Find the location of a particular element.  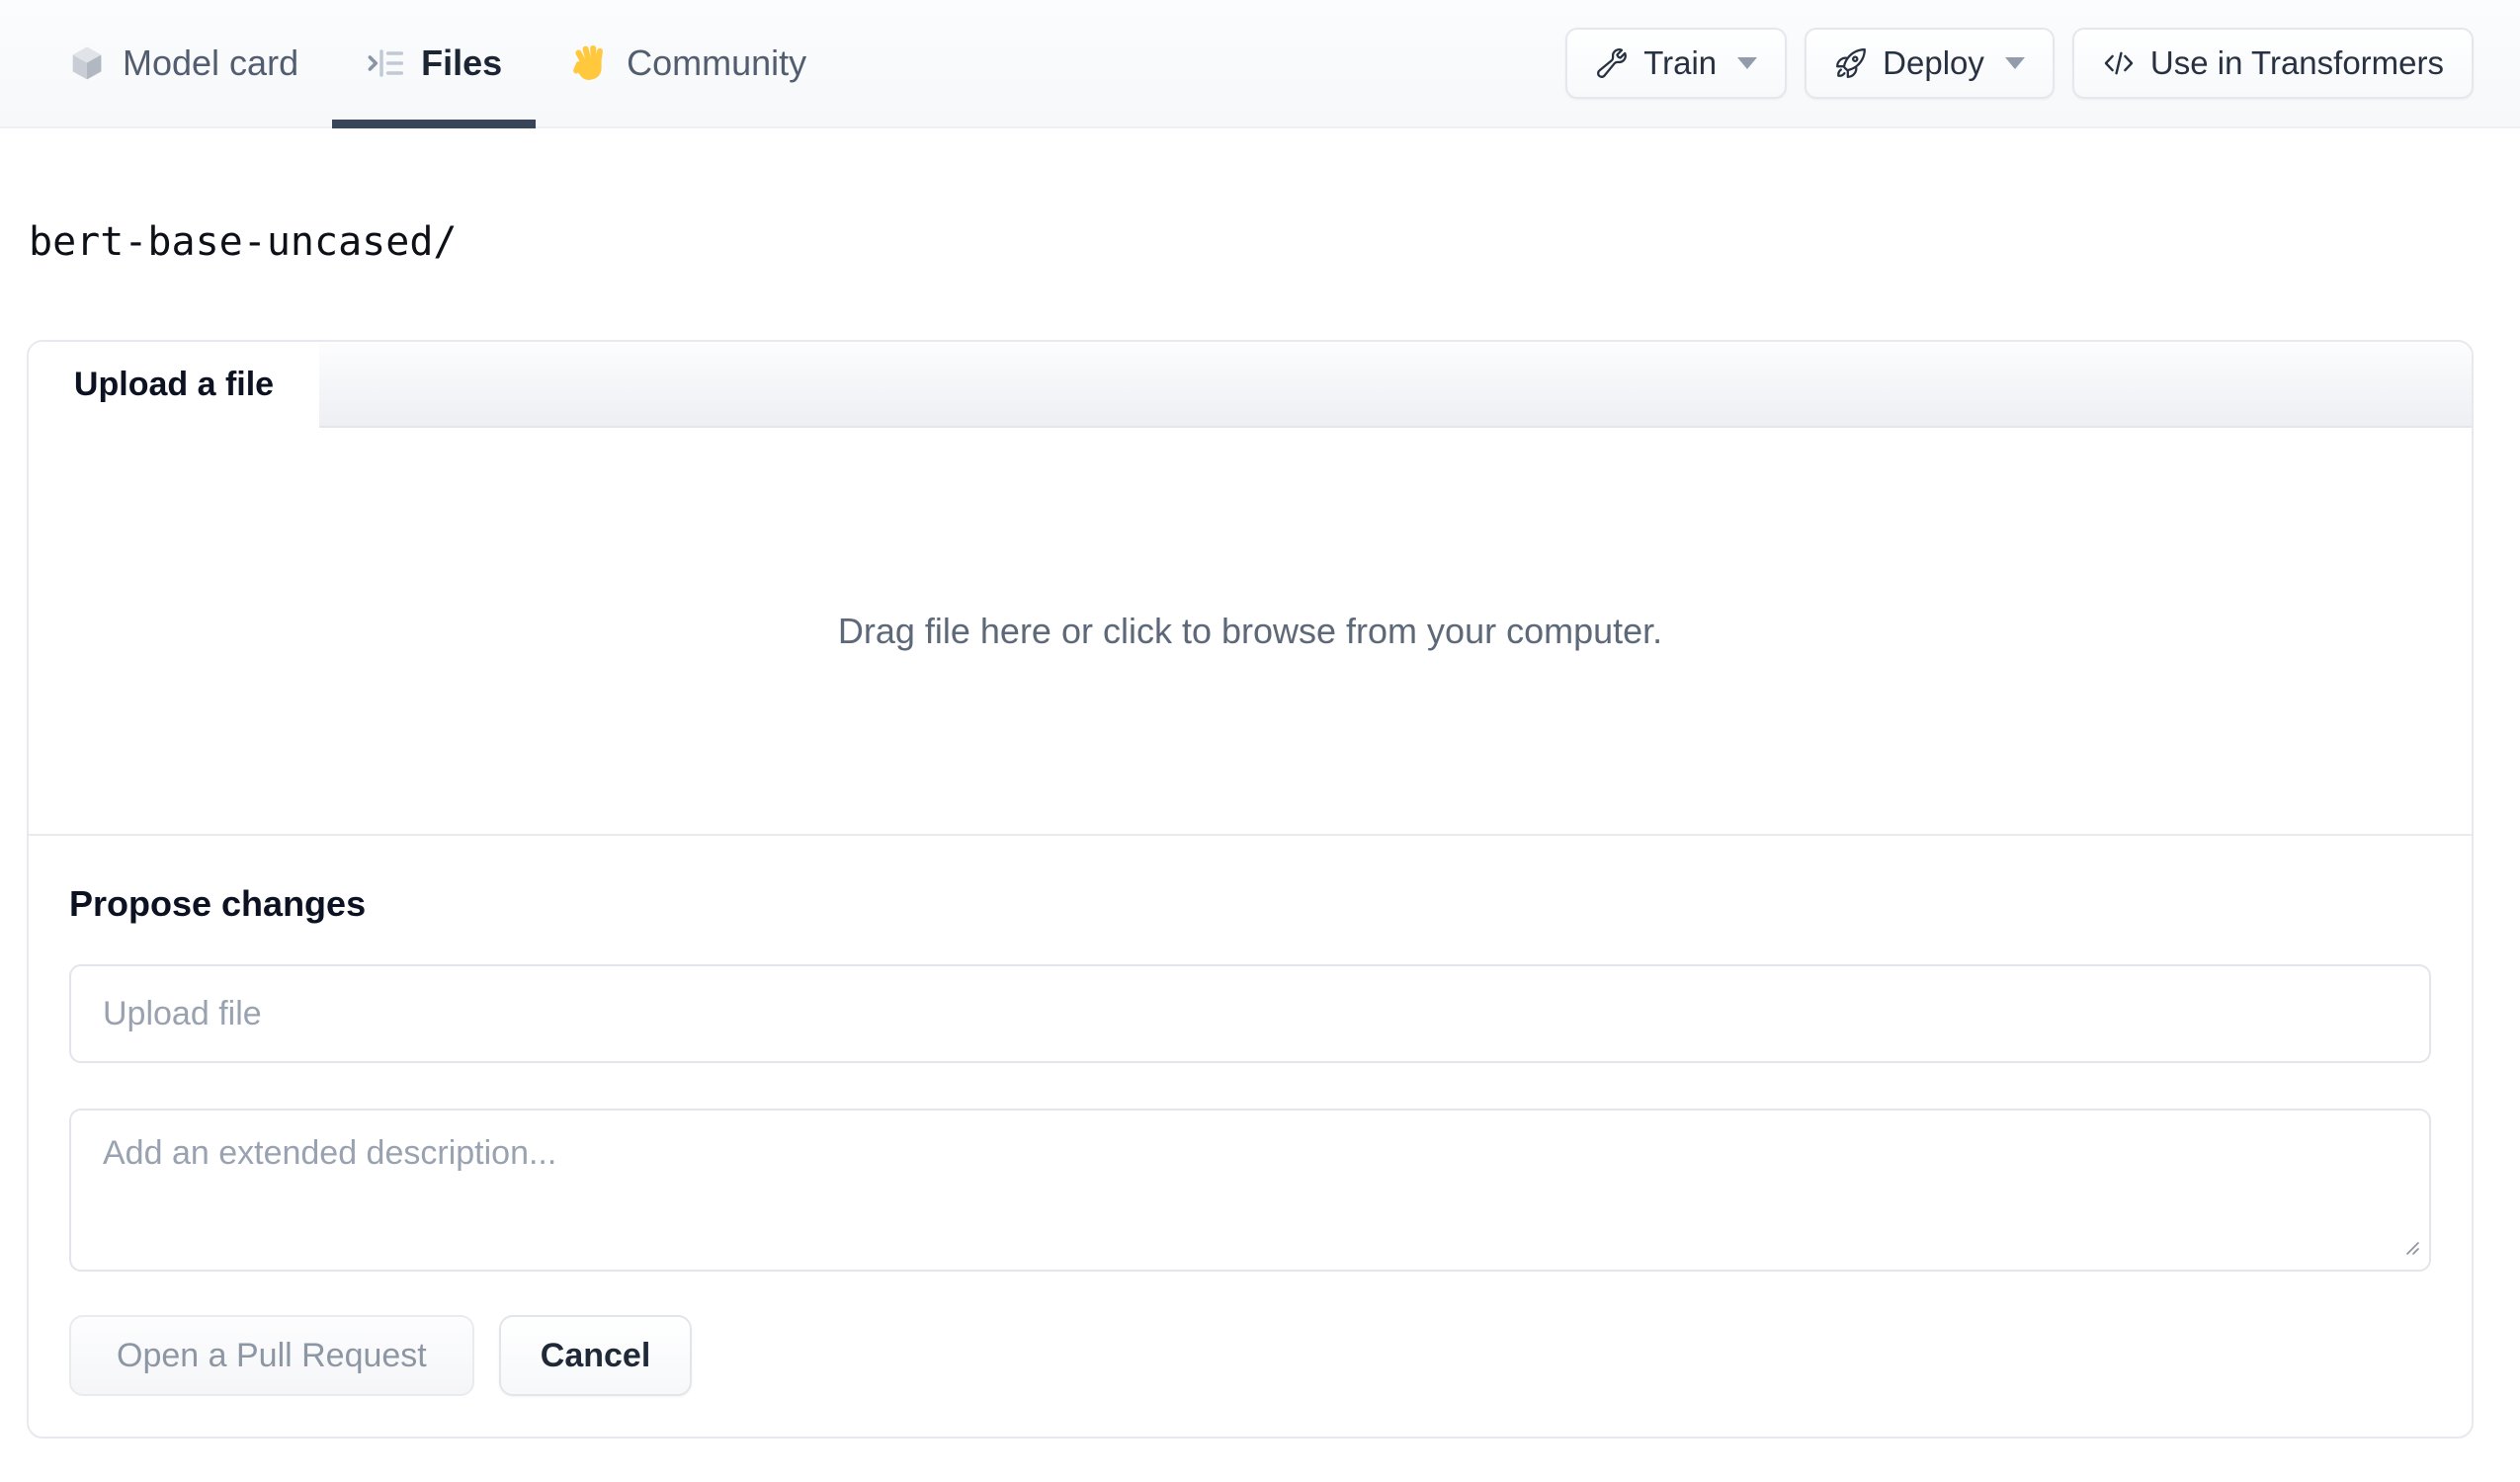

tab-model-card: Model card is located at coordinates (183, 63).